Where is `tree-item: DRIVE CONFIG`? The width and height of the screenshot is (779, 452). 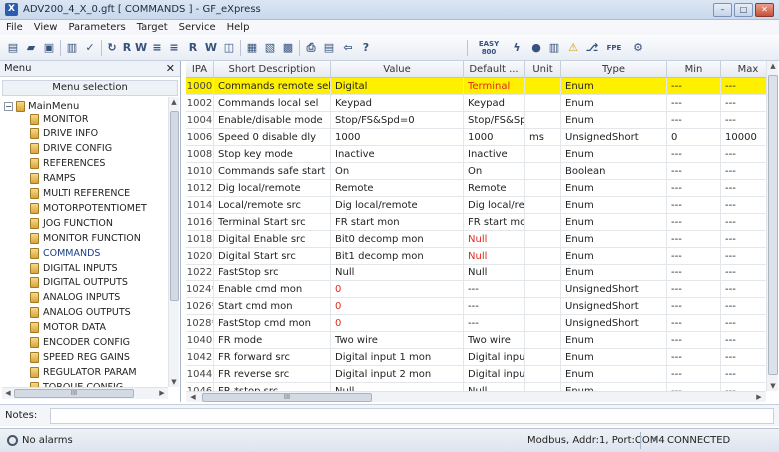
tree-item: DRIVE CONFIG is located at coordinates (71, 149).